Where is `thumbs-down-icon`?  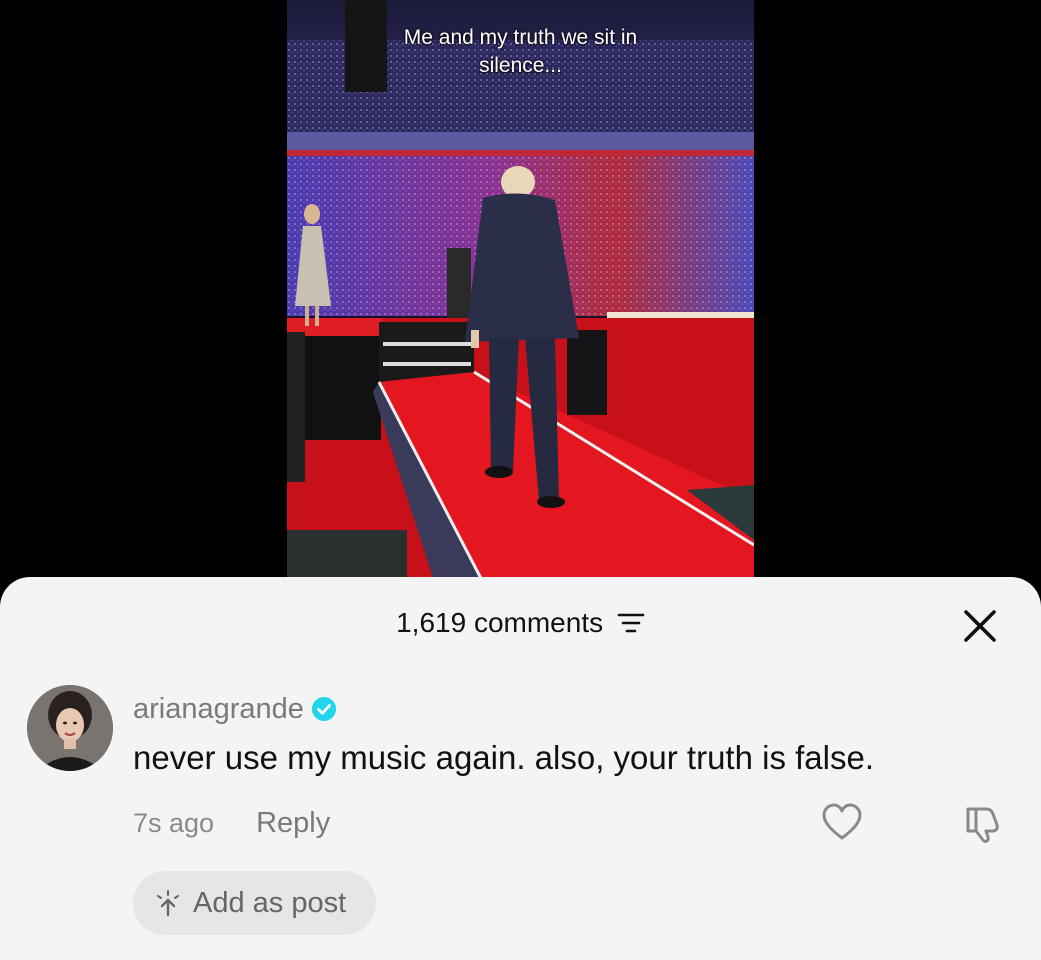 thumbs-down-icon is located at coordinates (983, 824).